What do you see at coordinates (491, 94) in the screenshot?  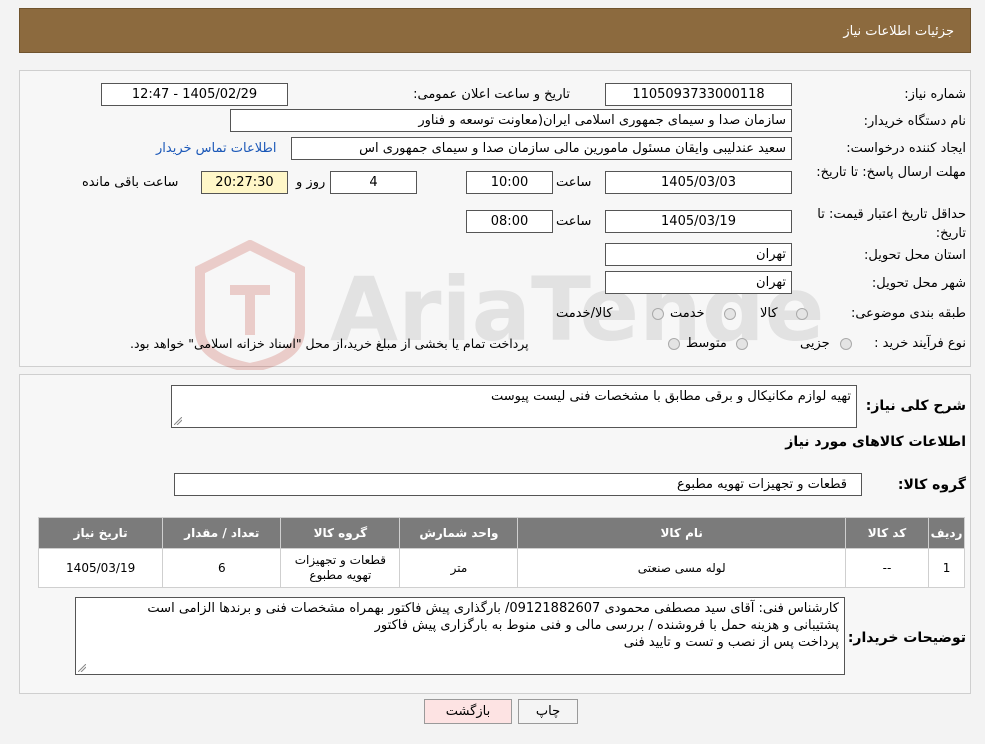 I see `announce-label: تاریخ و ساعت اعلان عمومی:` at bounding box center [491, 94].